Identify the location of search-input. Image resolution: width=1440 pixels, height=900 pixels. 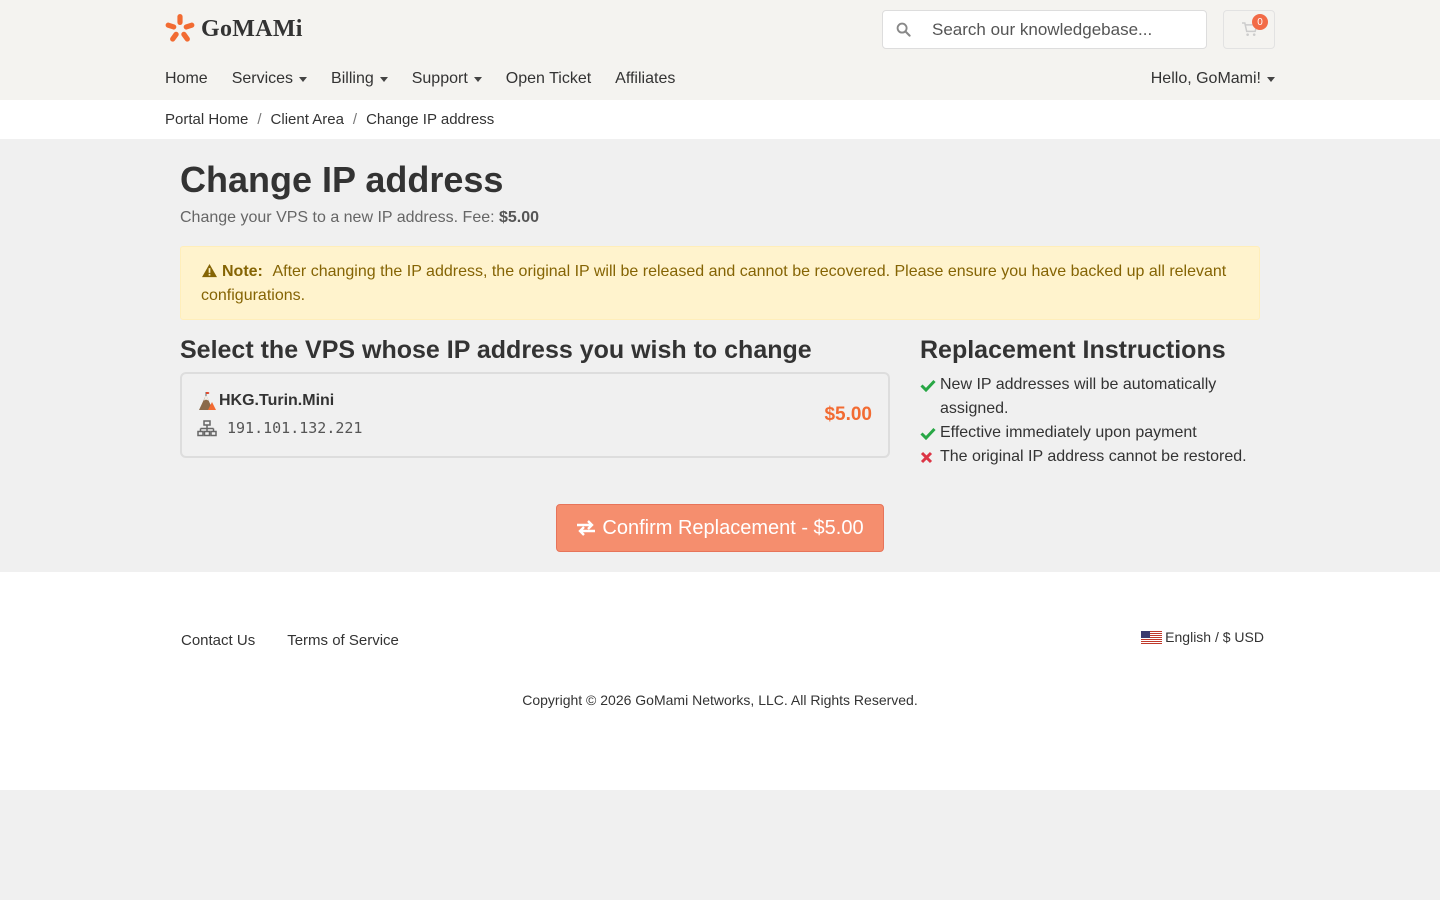
(1062, 29).